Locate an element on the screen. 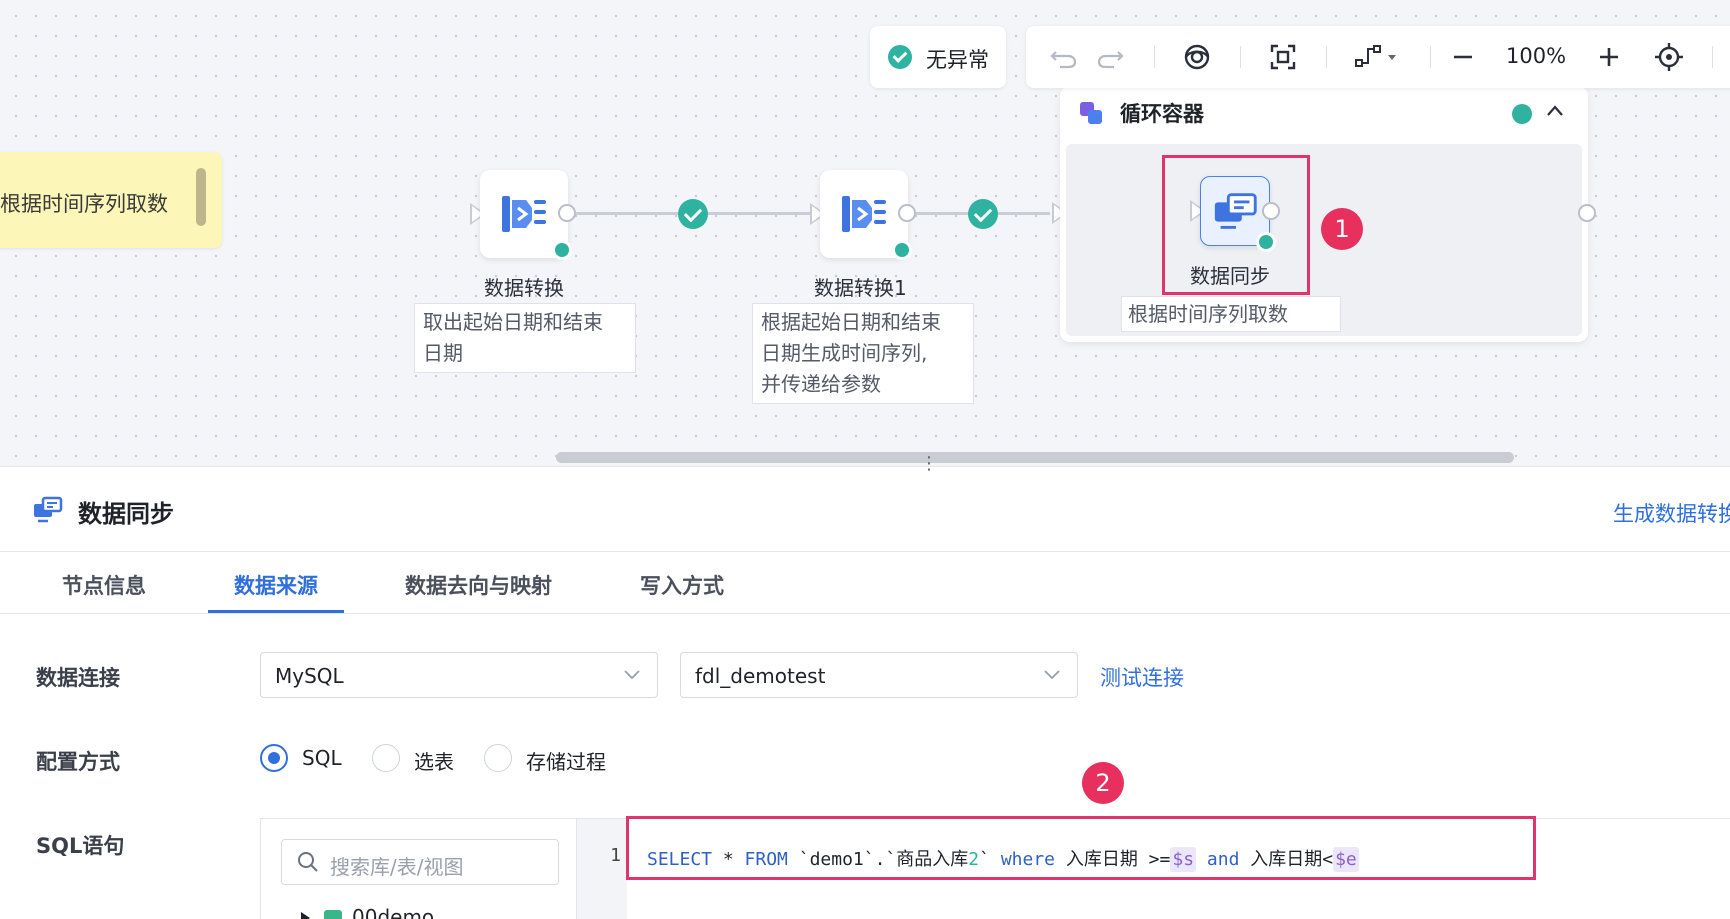  node-description: 根据时间序列取数 is located at coordinates (1231, 314).